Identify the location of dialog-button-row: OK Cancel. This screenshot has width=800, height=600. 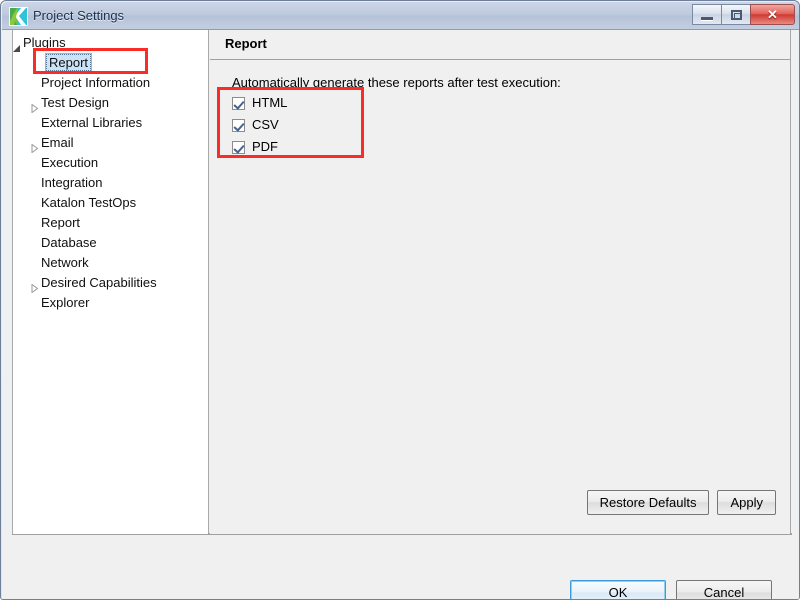
(671, 589).